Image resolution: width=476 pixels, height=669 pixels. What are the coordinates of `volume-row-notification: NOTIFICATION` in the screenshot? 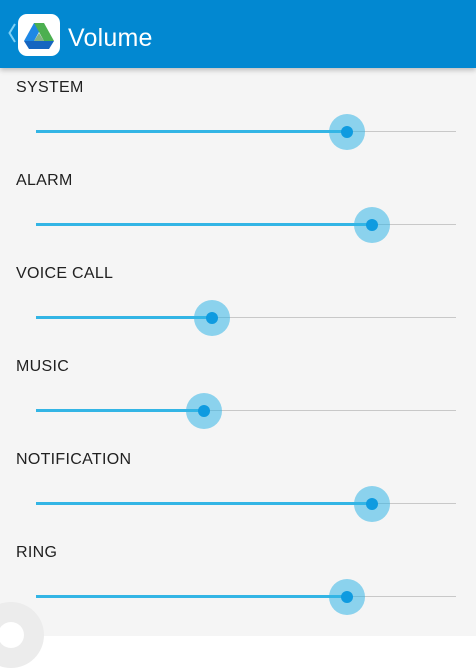 It's located at (238, 486).